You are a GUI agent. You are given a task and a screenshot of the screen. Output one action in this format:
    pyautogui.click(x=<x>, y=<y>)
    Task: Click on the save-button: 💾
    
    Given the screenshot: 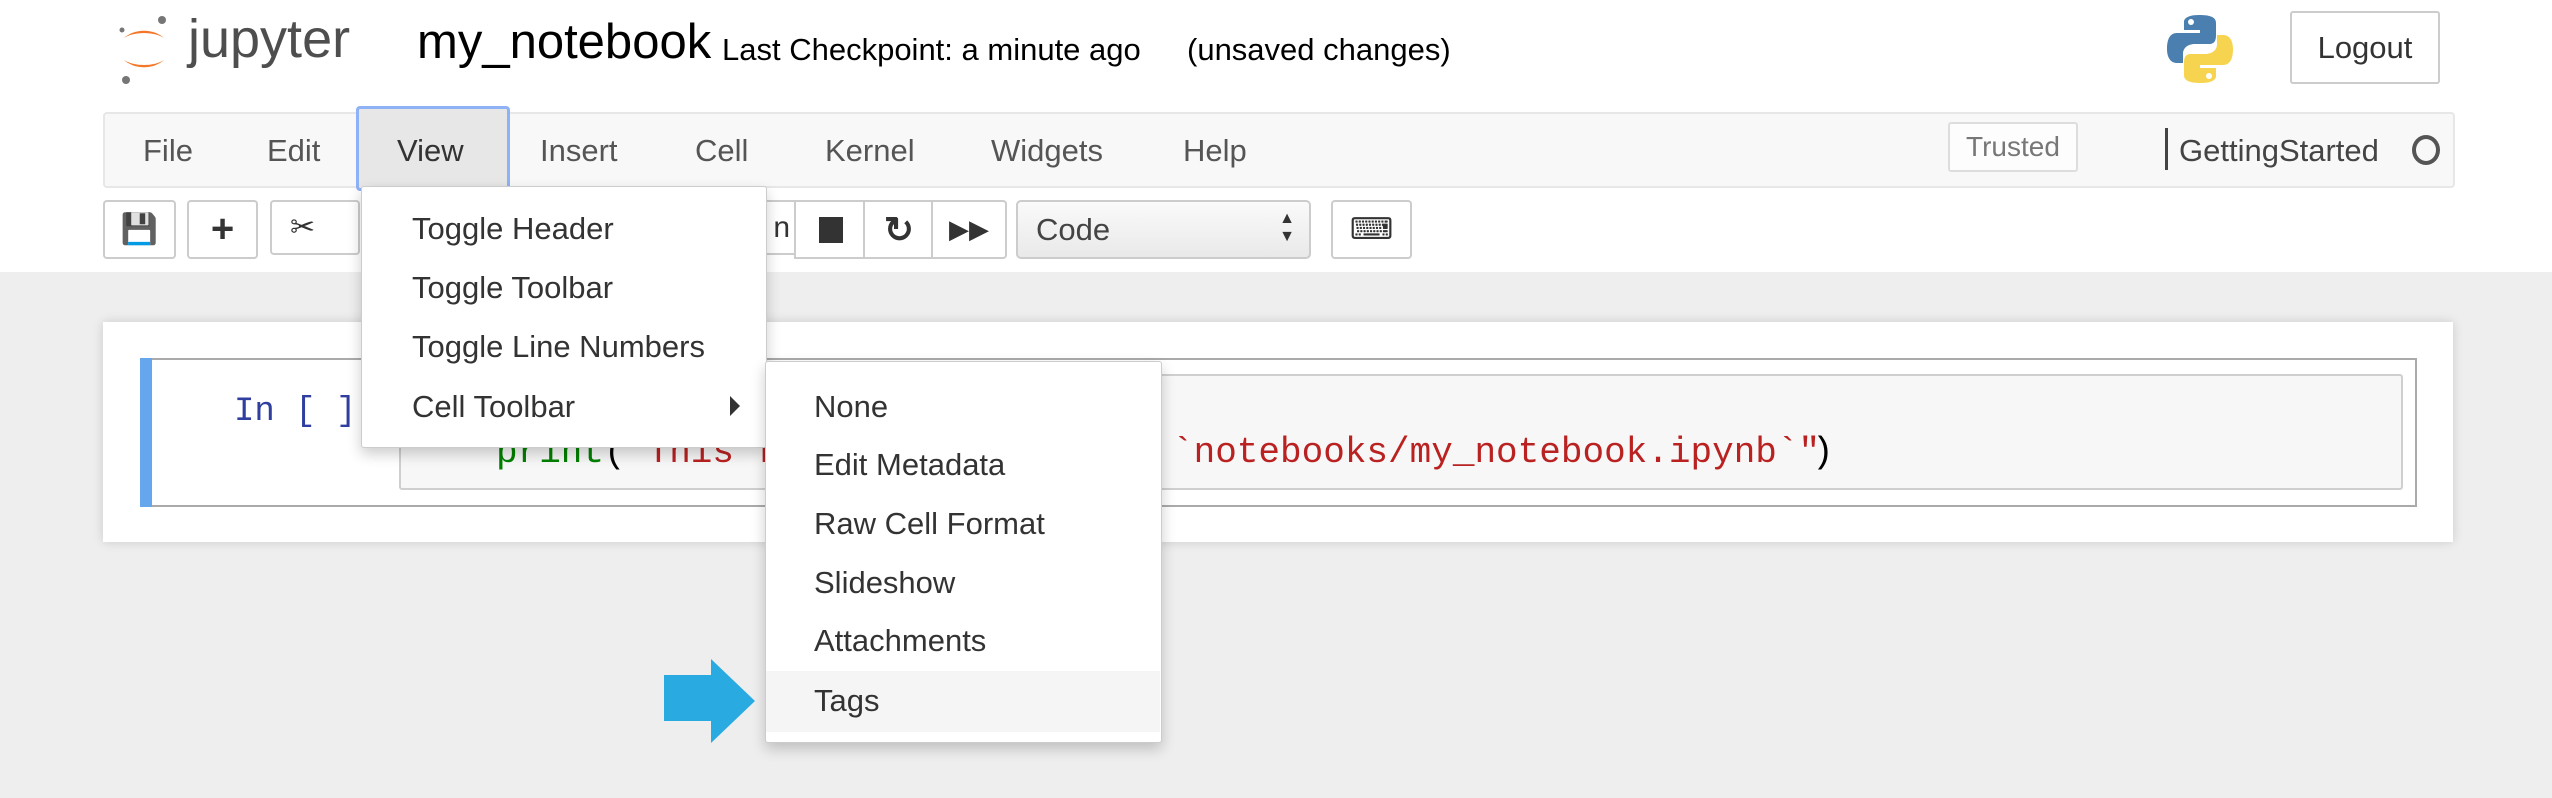 What is the action you would take?
    pyautogui.click(x=139, y=229)
    